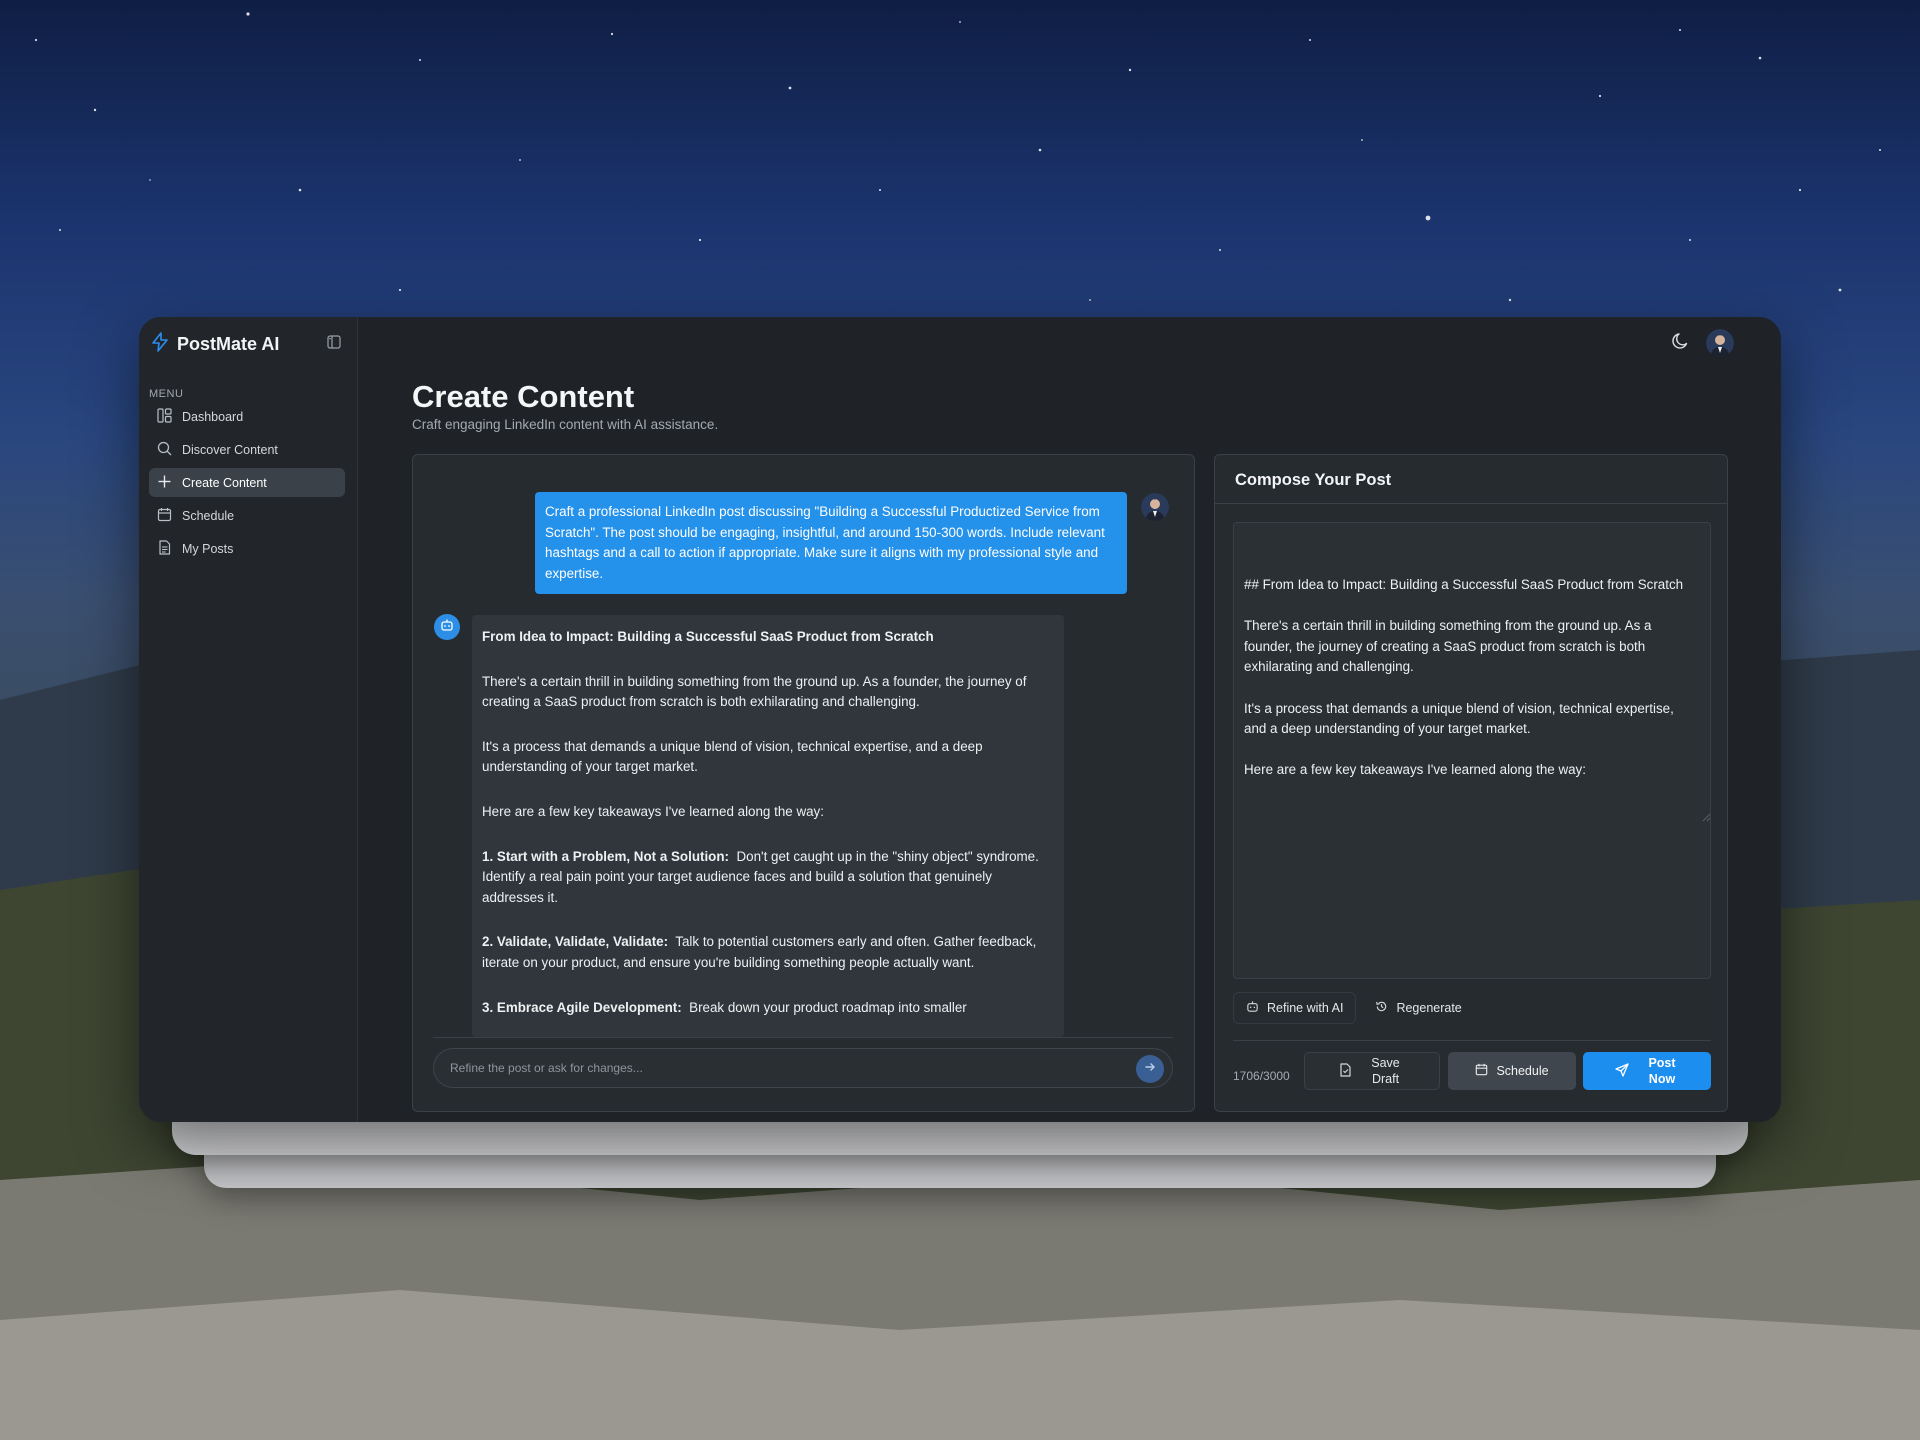  I want to click on sidebar-item-schedule: Schedule, so click(247, 515).